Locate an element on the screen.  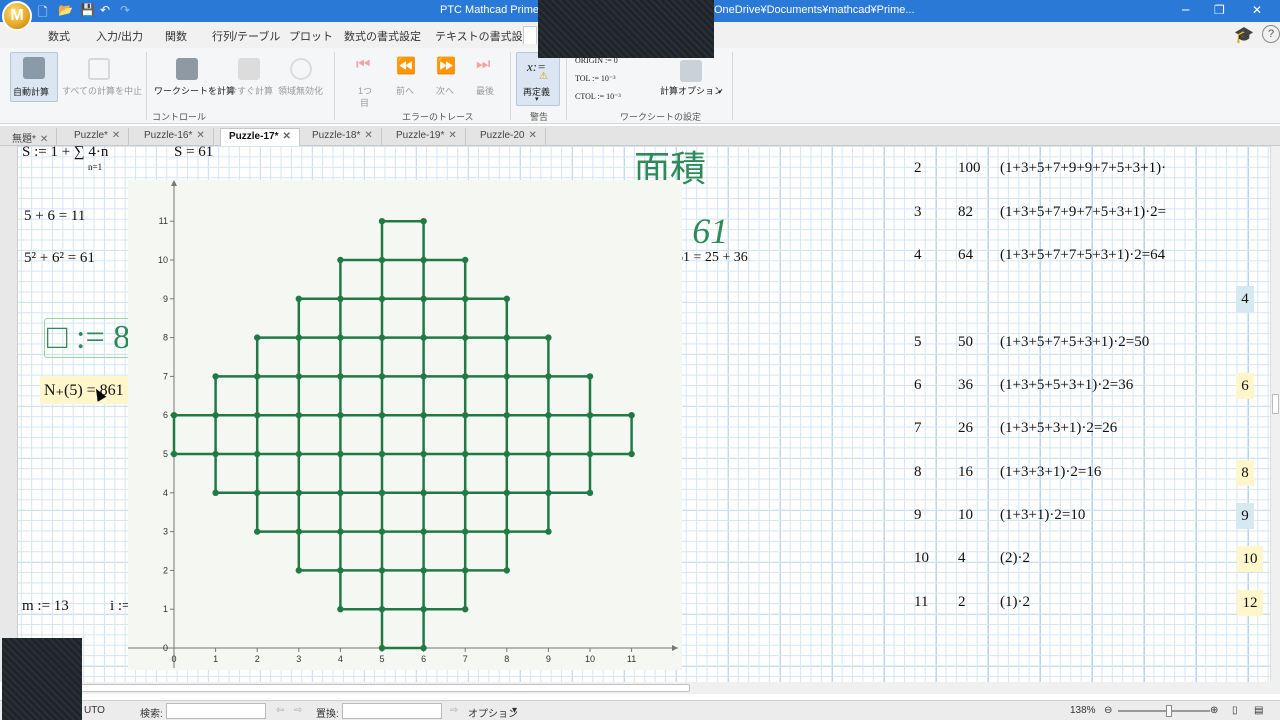
table-cell-value: 82 is located at coordinates (965, 212).